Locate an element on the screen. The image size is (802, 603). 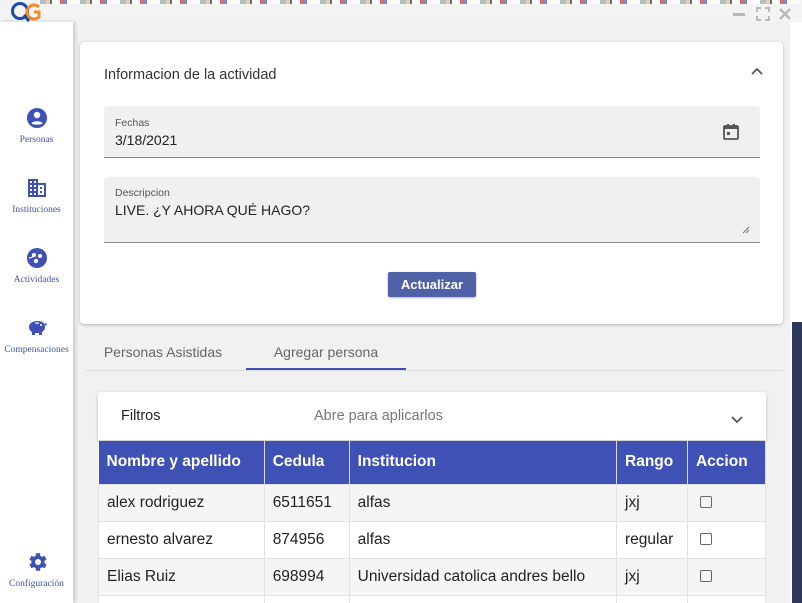
close-icon is located at coordinates (785, 14).